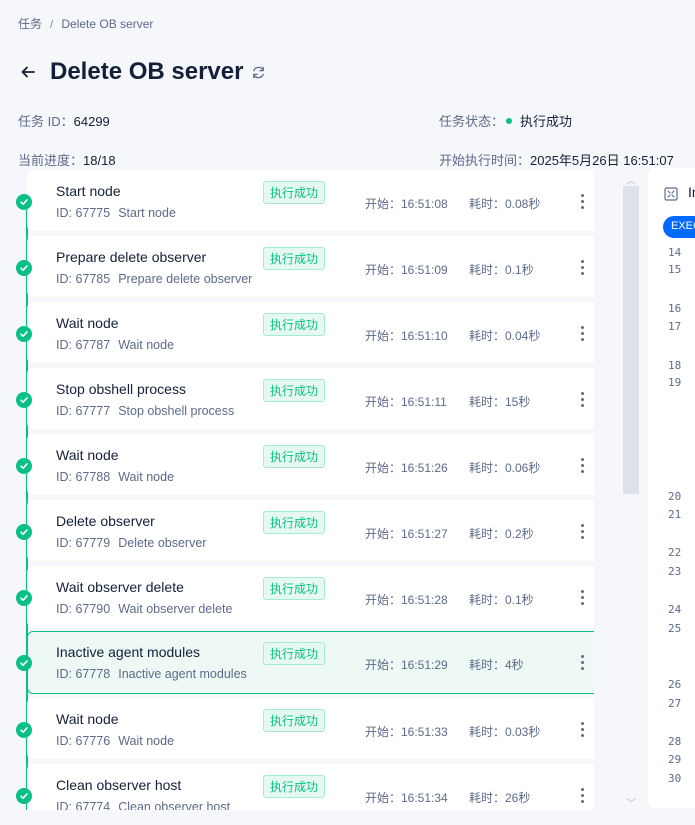 This screenshot has width=695, height=825. Describe the element at coordinates (675, 382) in the screenshot. I see `line-number: 19` at that location.